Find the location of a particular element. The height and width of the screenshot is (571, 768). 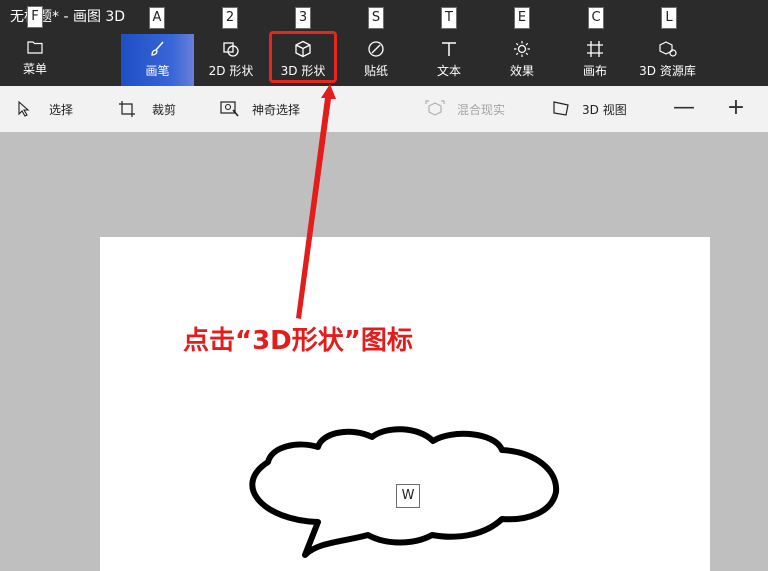

keytip-canvas-w: W is located at coordinates (408, 496).